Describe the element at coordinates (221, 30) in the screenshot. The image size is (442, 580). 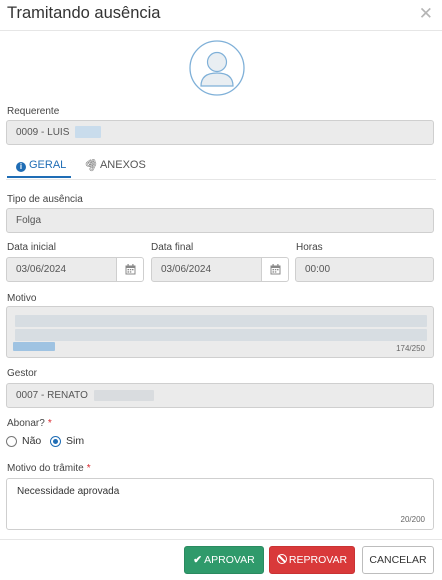
I see `header-divider` at that location.